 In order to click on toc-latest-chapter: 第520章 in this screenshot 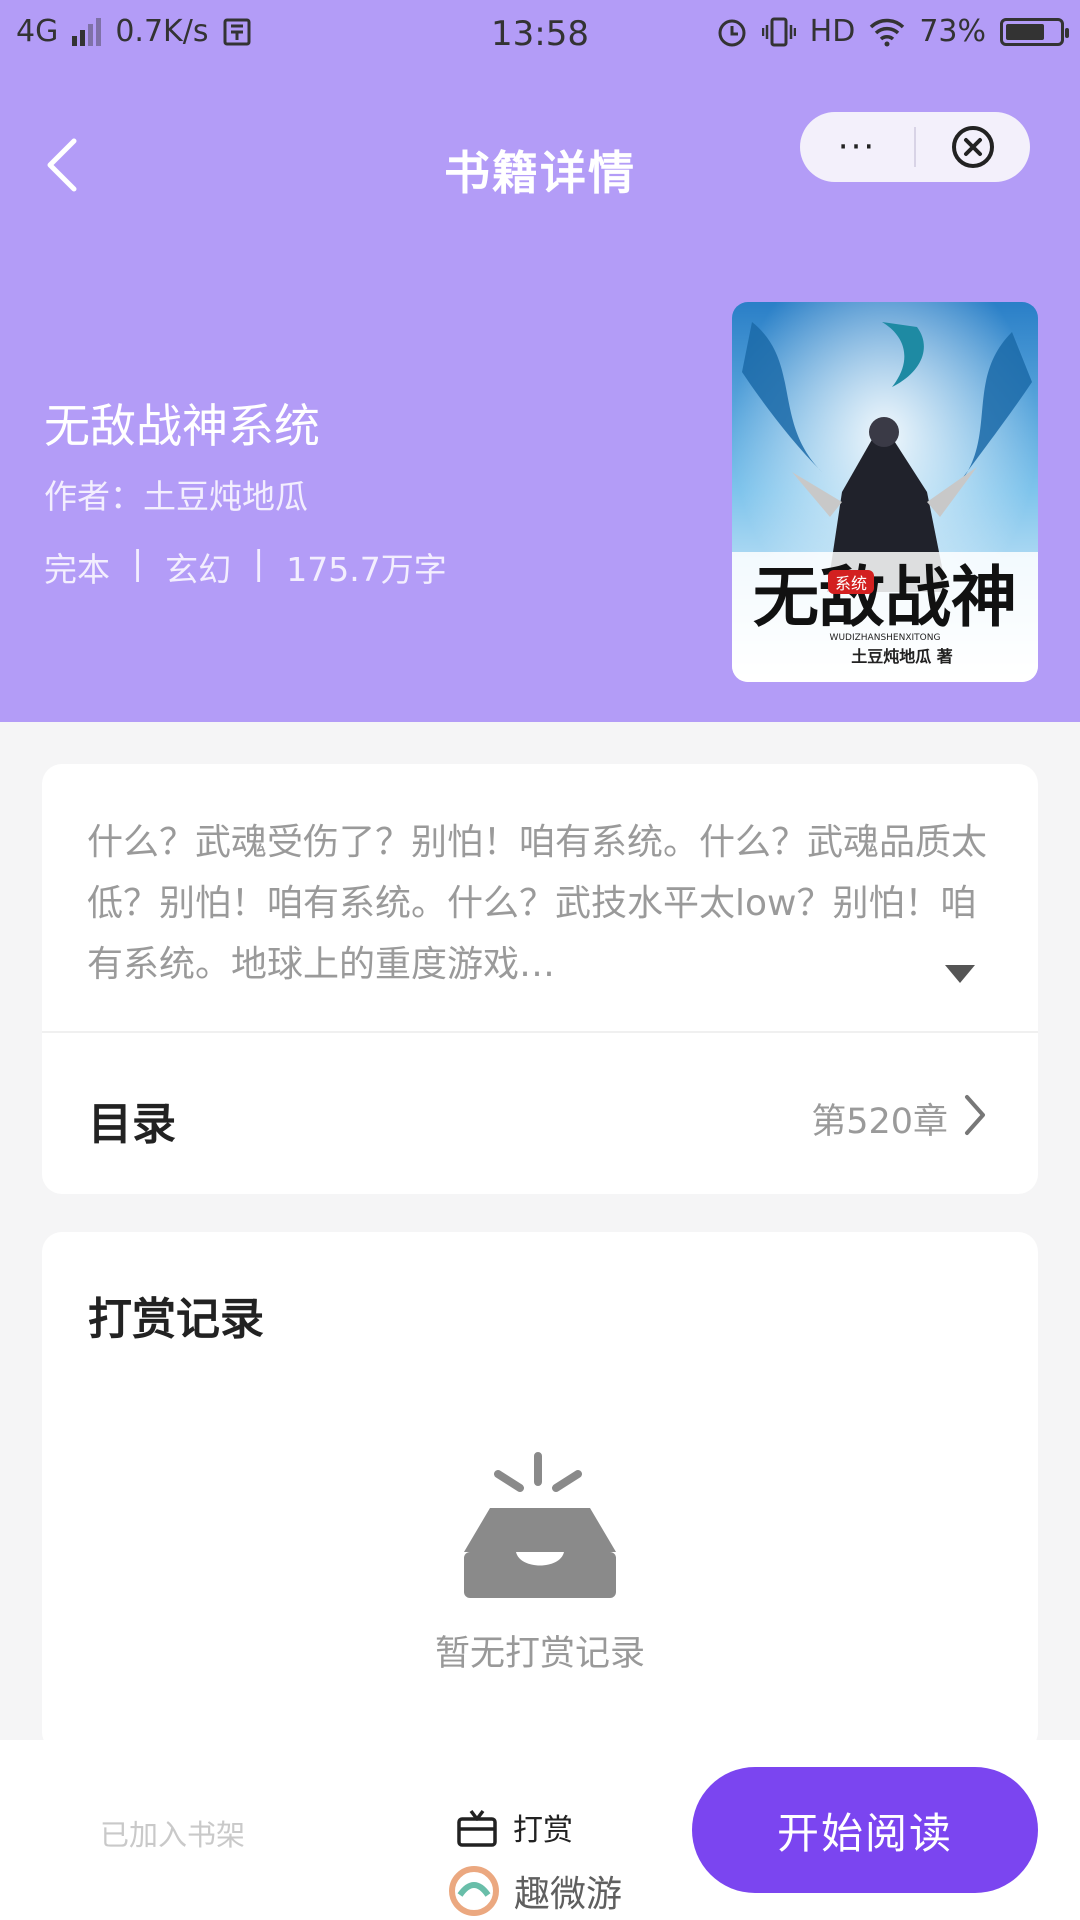, I will do `click(879, 1118)`.